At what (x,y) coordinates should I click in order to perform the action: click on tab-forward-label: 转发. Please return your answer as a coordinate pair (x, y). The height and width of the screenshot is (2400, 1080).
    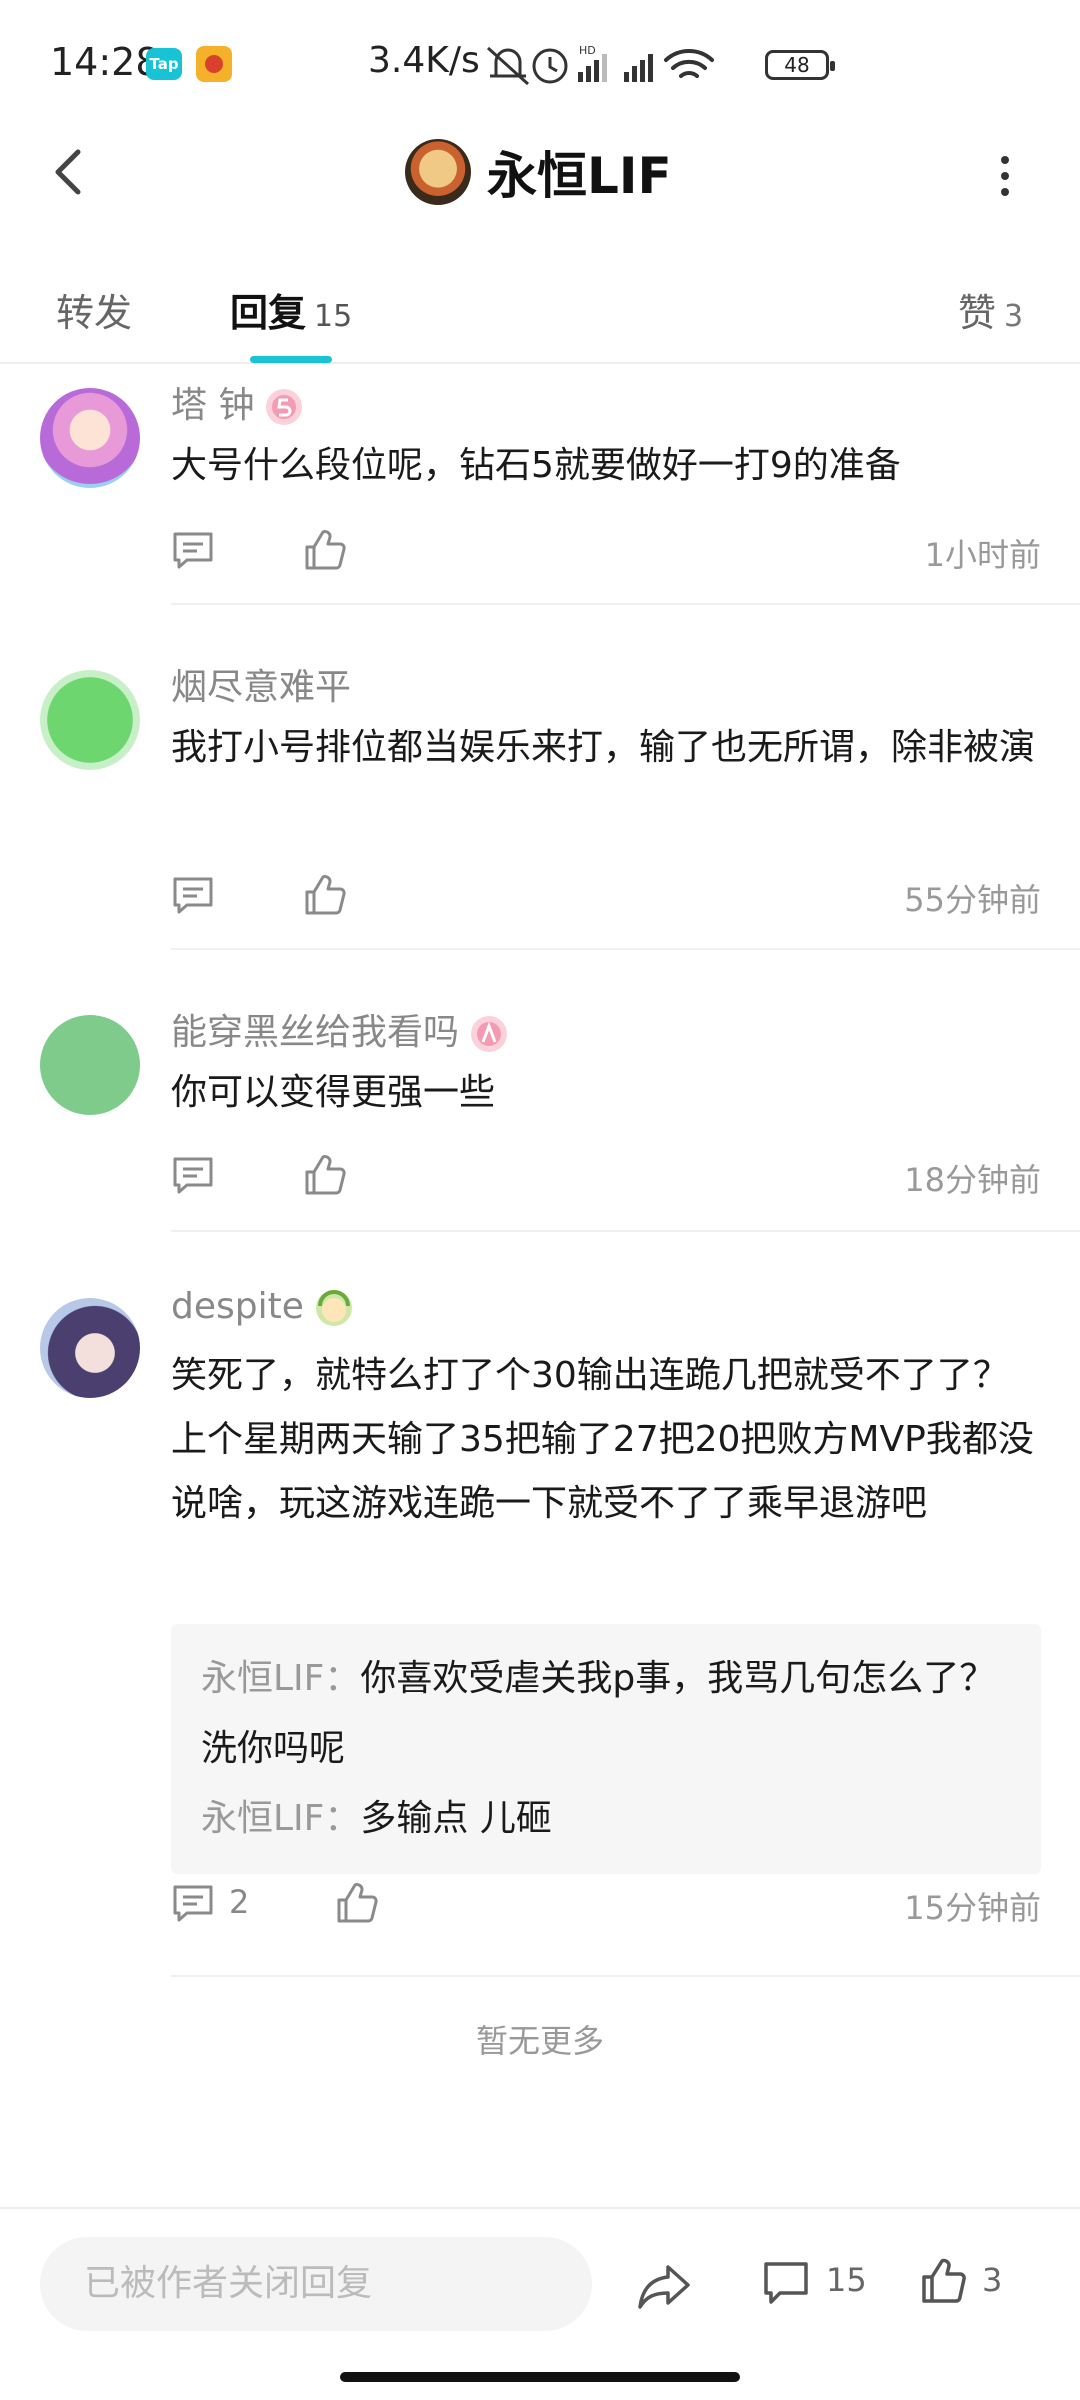
    Looking at the image, I should click on (94, 313).